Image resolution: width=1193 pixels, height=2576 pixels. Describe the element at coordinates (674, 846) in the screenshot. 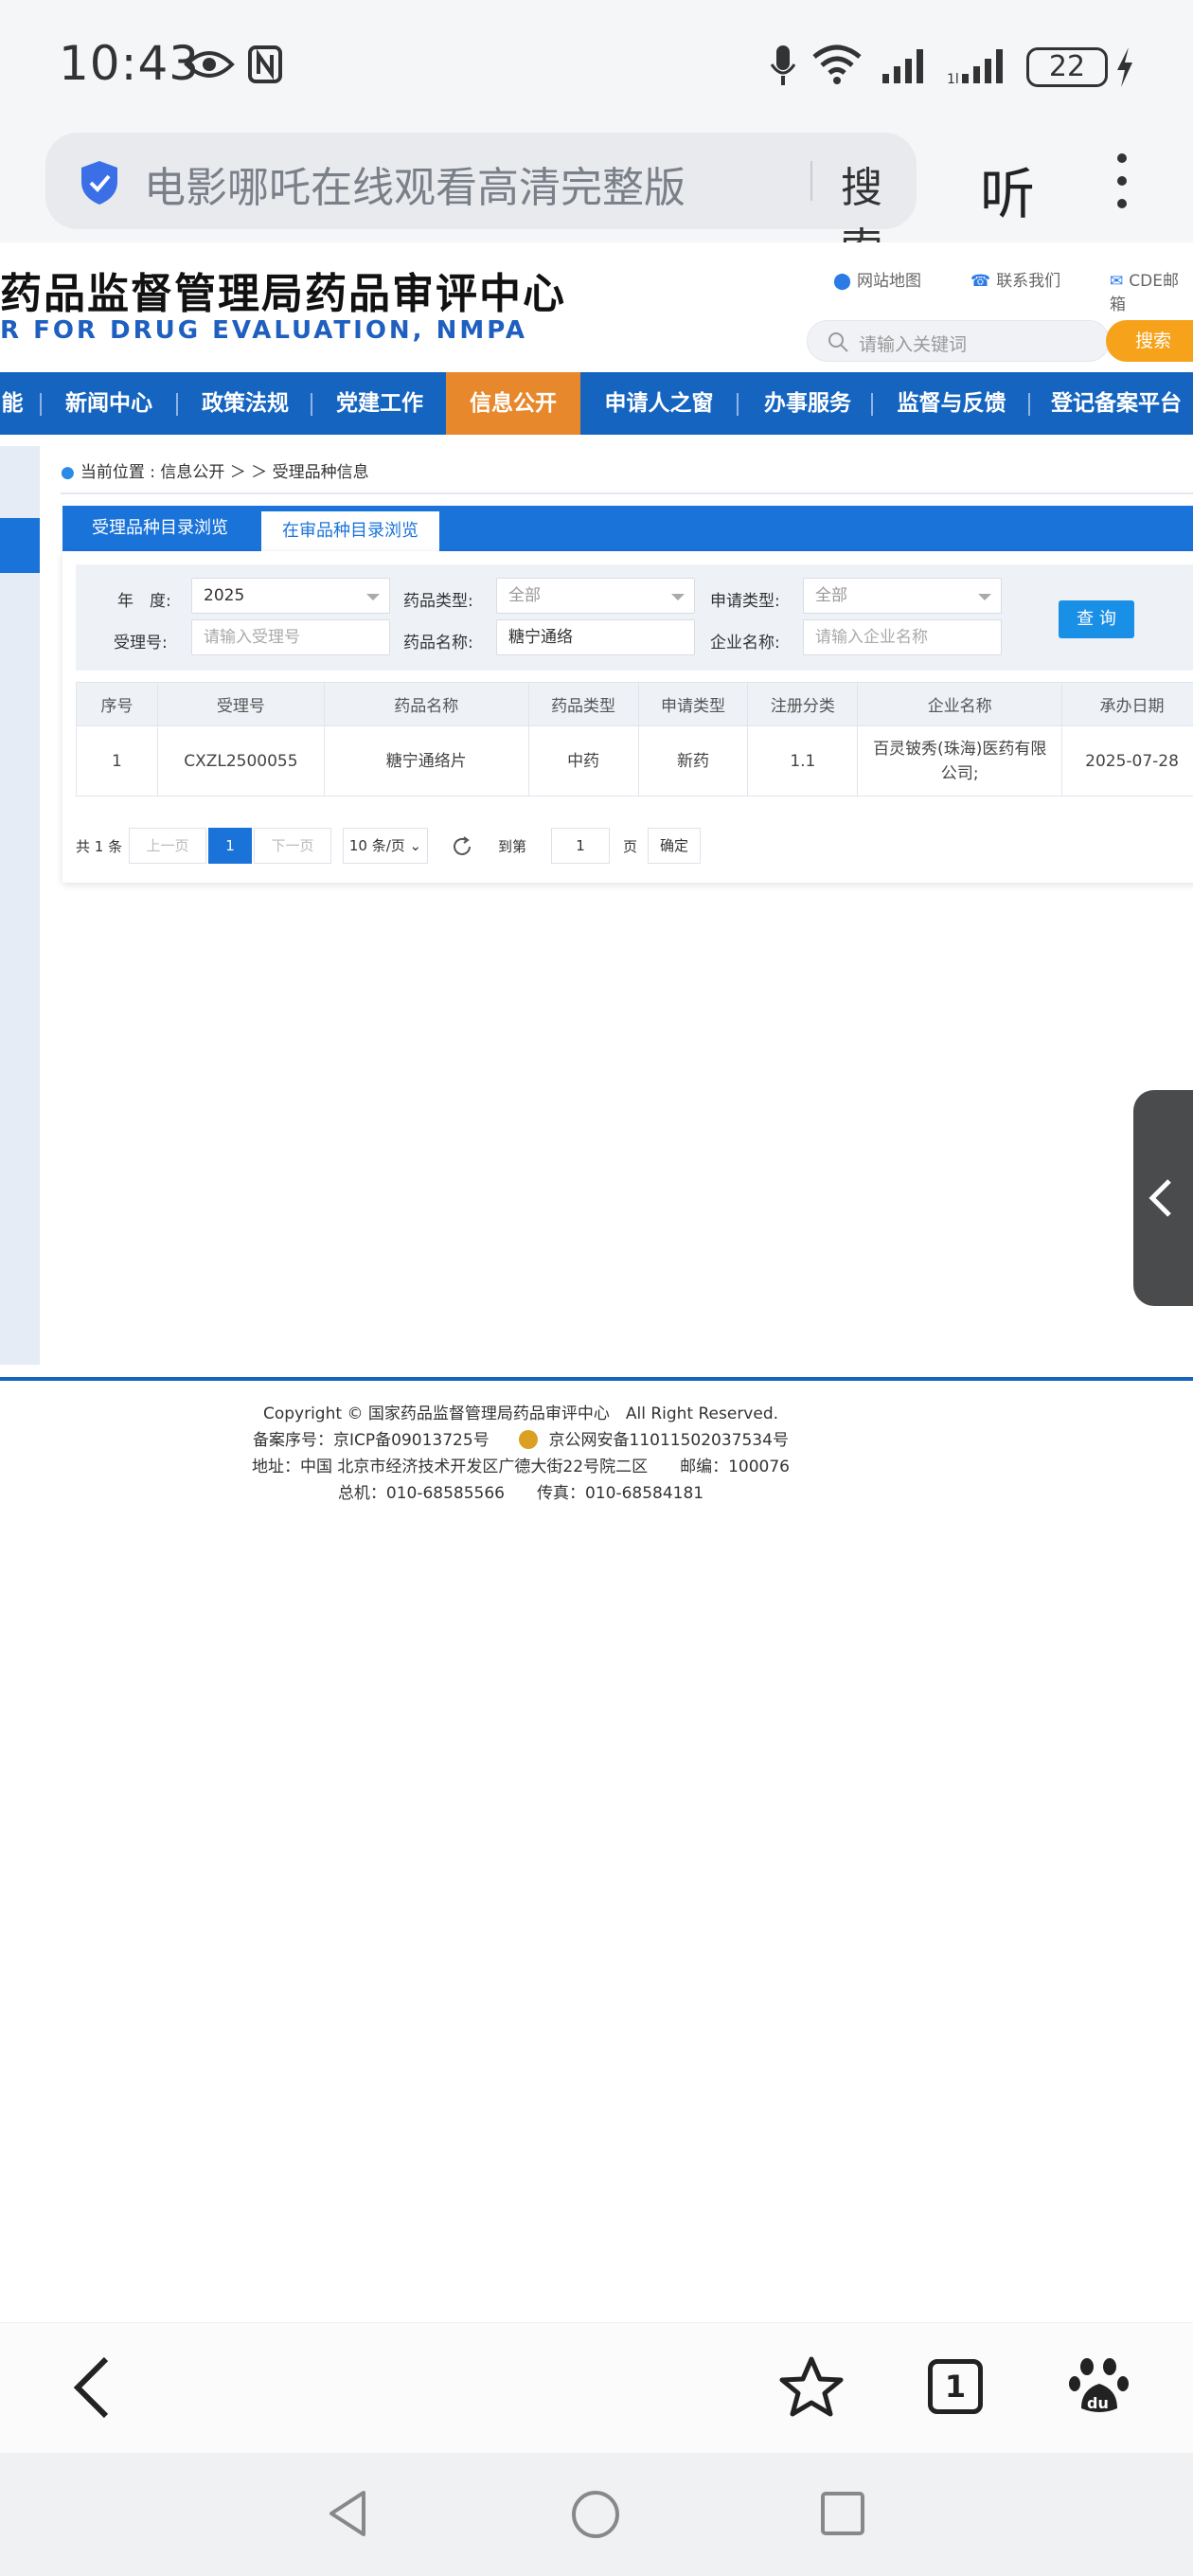

I see `goto-confirm-button: 确定` at that location.